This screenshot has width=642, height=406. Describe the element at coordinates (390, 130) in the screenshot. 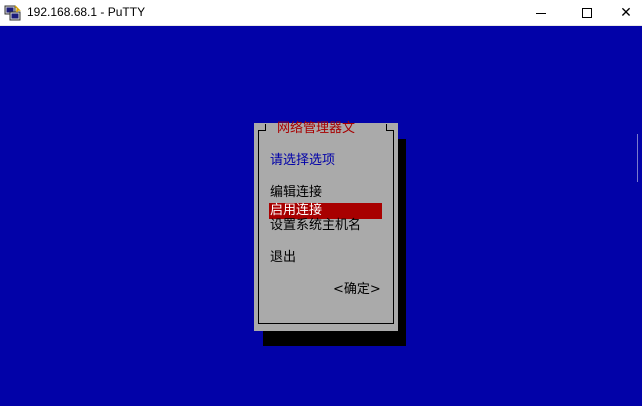

I see `frame-top-right` at that location.